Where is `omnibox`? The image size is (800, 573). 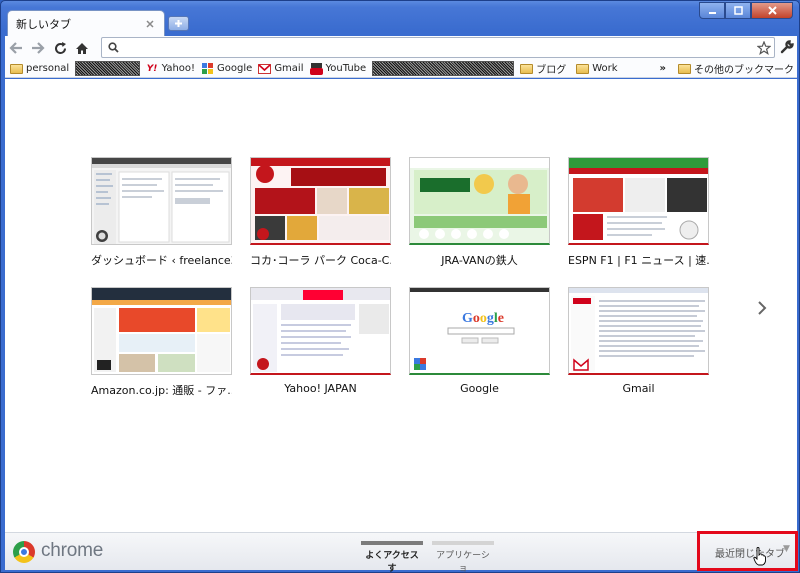
omnibox is located at coordinates (438, 47).